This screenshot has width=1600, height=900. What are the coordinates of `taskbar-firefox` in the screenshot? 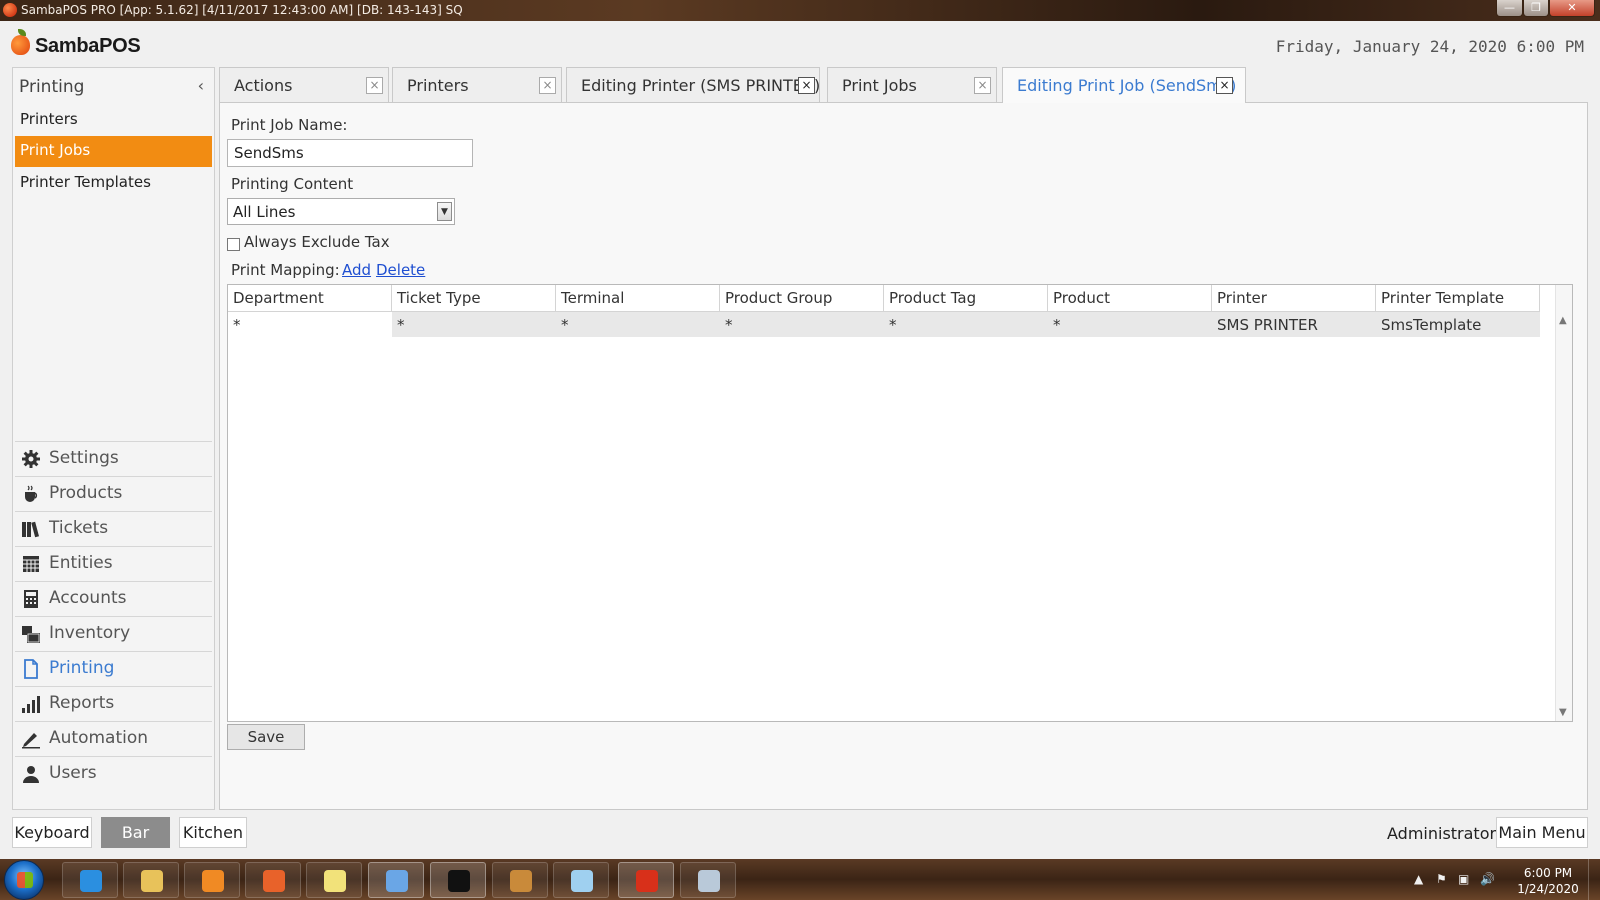 It's located at (273, 880).